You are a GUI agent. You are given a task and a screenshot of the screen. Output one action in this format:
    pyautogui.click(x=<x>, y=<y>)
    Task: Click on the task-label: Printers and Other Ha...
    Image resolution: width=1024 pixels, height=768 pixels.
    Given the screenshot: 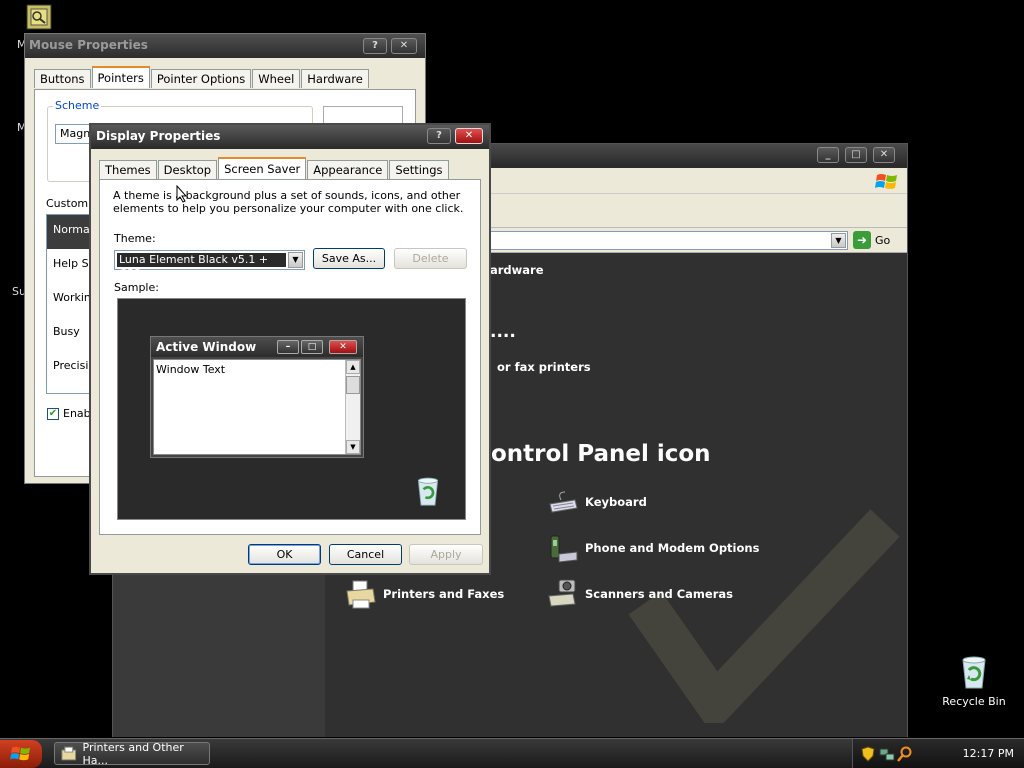 What is the action you would take?
    pyautogui.click(x=133, y=753)
    